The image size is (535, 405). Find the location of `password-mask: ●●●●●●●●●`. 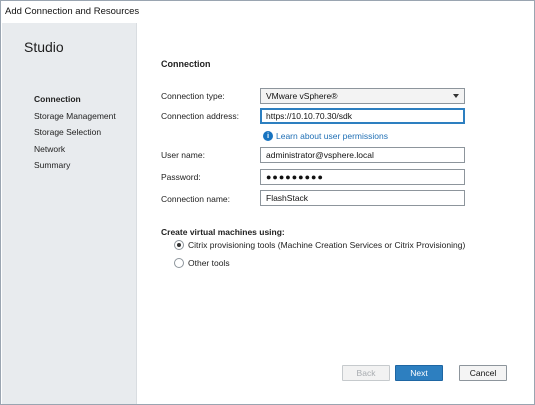

password-mask: ●●●●●●●●● is located at coordinates (295, 177).